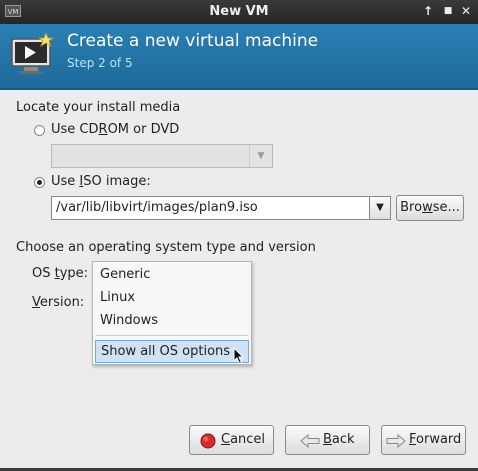  What do you see at coordinates (239, 57) in the screenshot?
I see `header-banner: Create a new virtual machine Step 2 of 5` at bounding box center [239, 57].